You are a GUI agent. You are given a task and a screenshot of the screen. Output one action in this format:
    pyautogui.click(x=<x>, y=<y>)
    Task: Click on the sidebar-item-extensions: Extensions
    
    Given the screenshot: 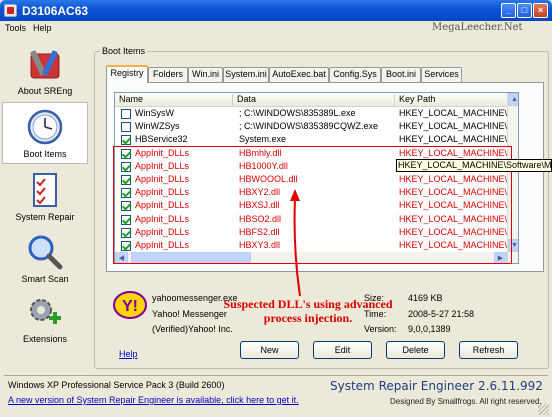 What is the action you would take?
    pyautogui.click(x=45, y=319)
    